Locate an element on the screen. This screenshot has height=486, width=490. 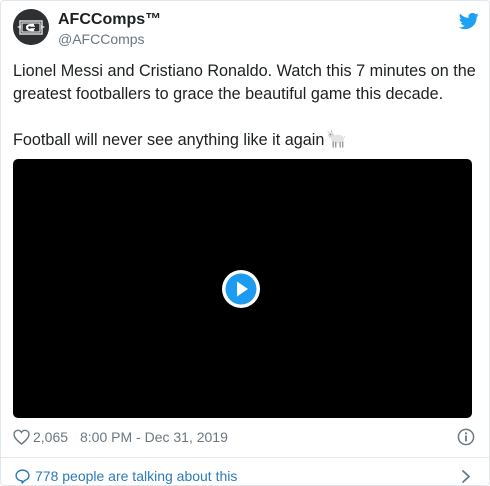
avatar is located at coordinates (31, 27).